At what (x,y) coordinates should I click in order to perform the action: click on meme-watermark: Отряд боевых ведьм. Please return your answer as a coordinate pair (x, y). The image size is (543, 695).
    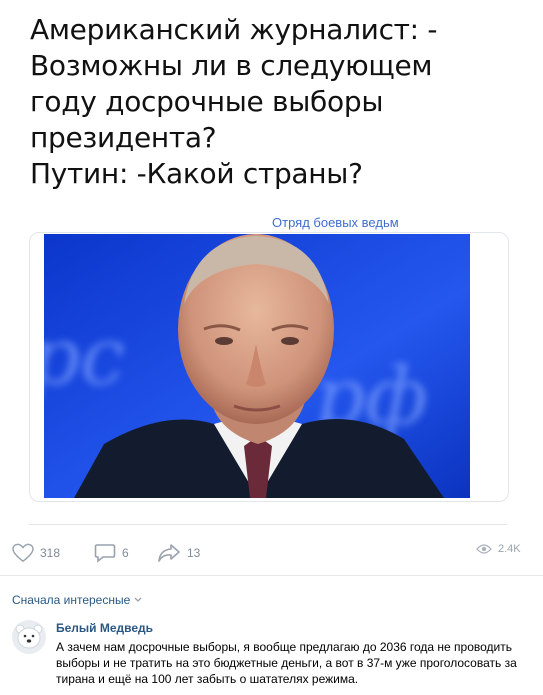
    Looking at the image, I should click on (335, 222).